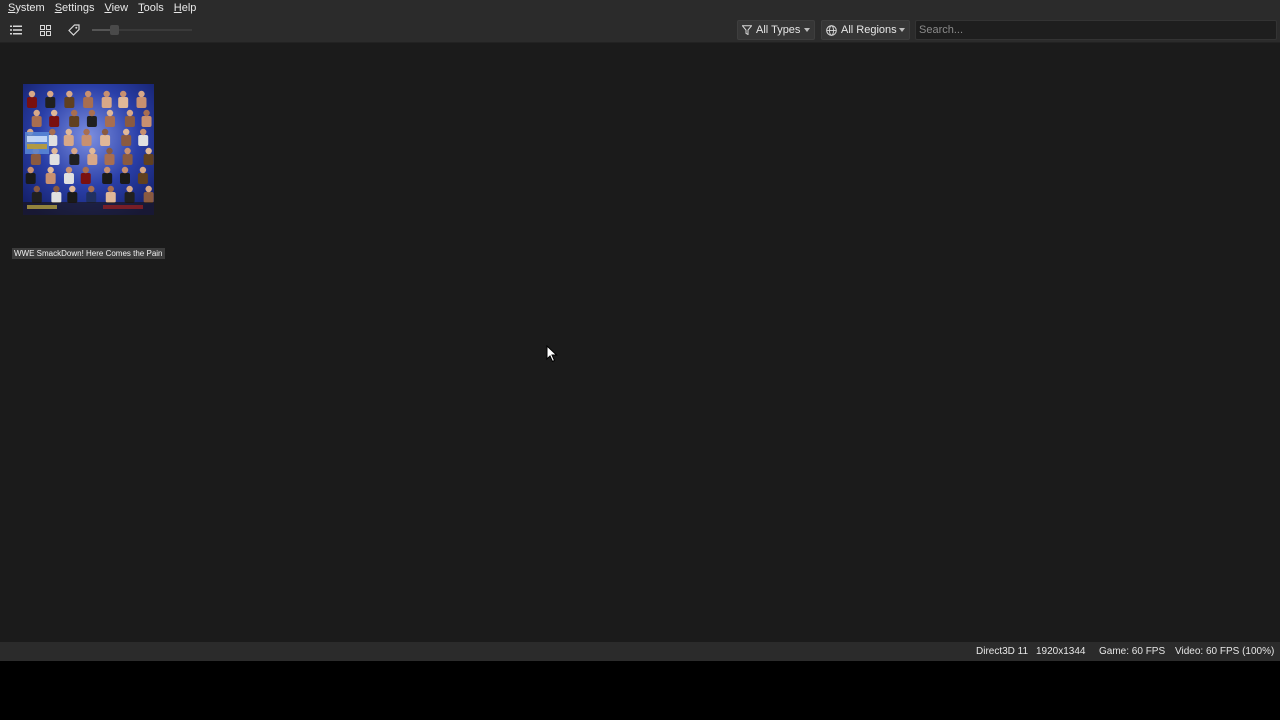 The width and height of the screenshot is (1280, 720). What do you see at coordinates (747, 30) in the screenshot?
I see `filter-icon` at bounding box center [747, 30].